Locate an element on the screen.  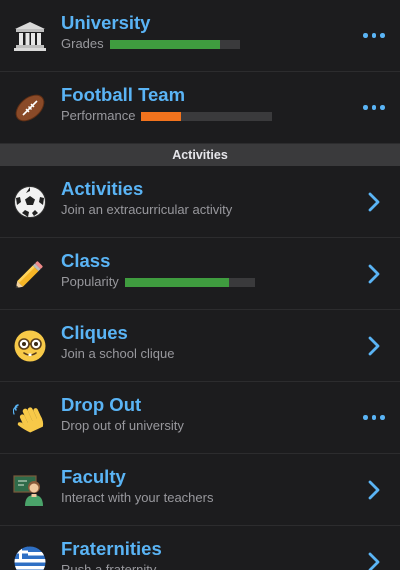
fraternities-row: Fraternities Rush a fraternity is located at coordinates (200, 548).